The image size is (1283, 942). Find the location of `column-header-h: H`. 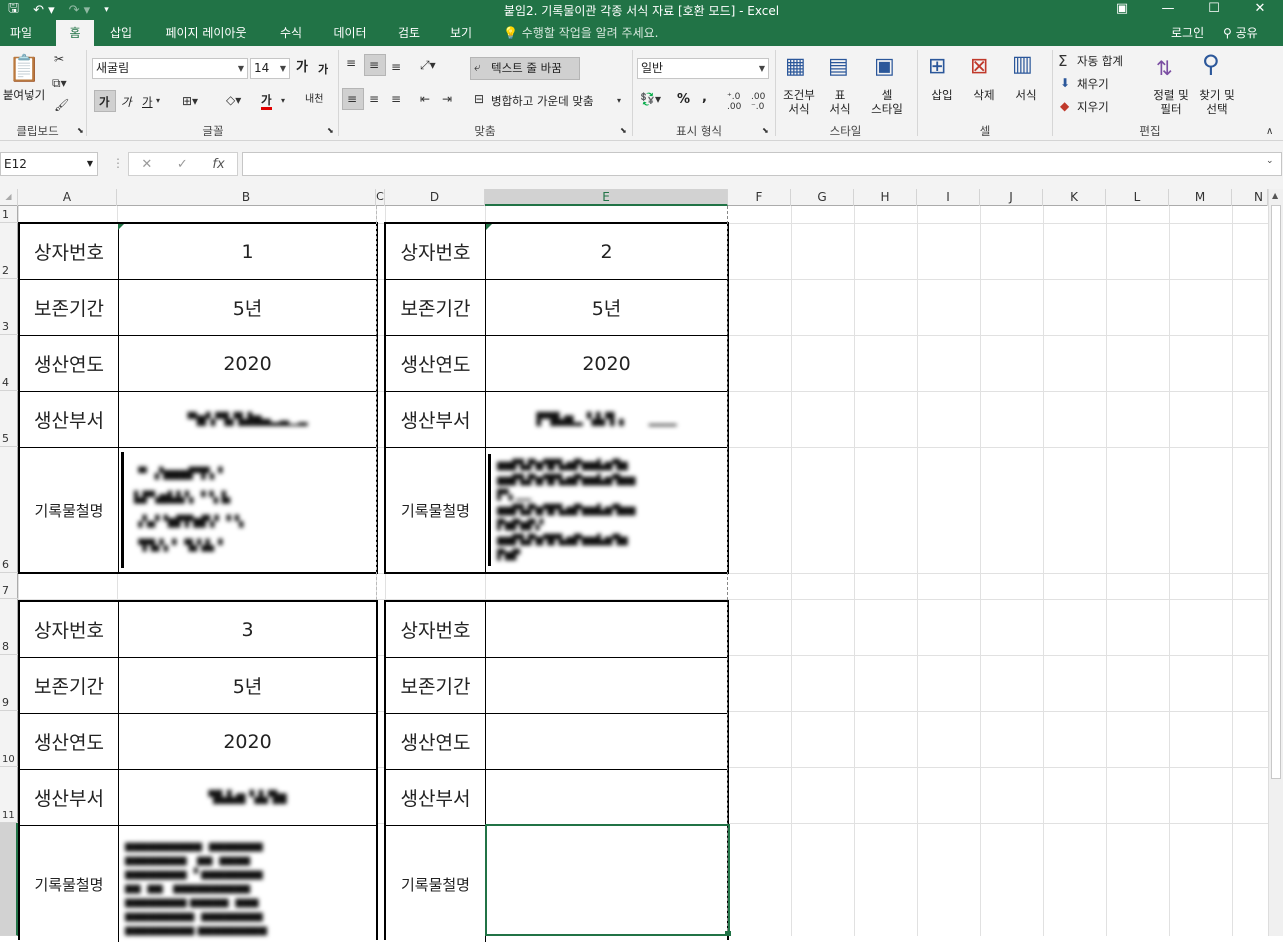

column-header-h: H is located at coordinates (885, 197).